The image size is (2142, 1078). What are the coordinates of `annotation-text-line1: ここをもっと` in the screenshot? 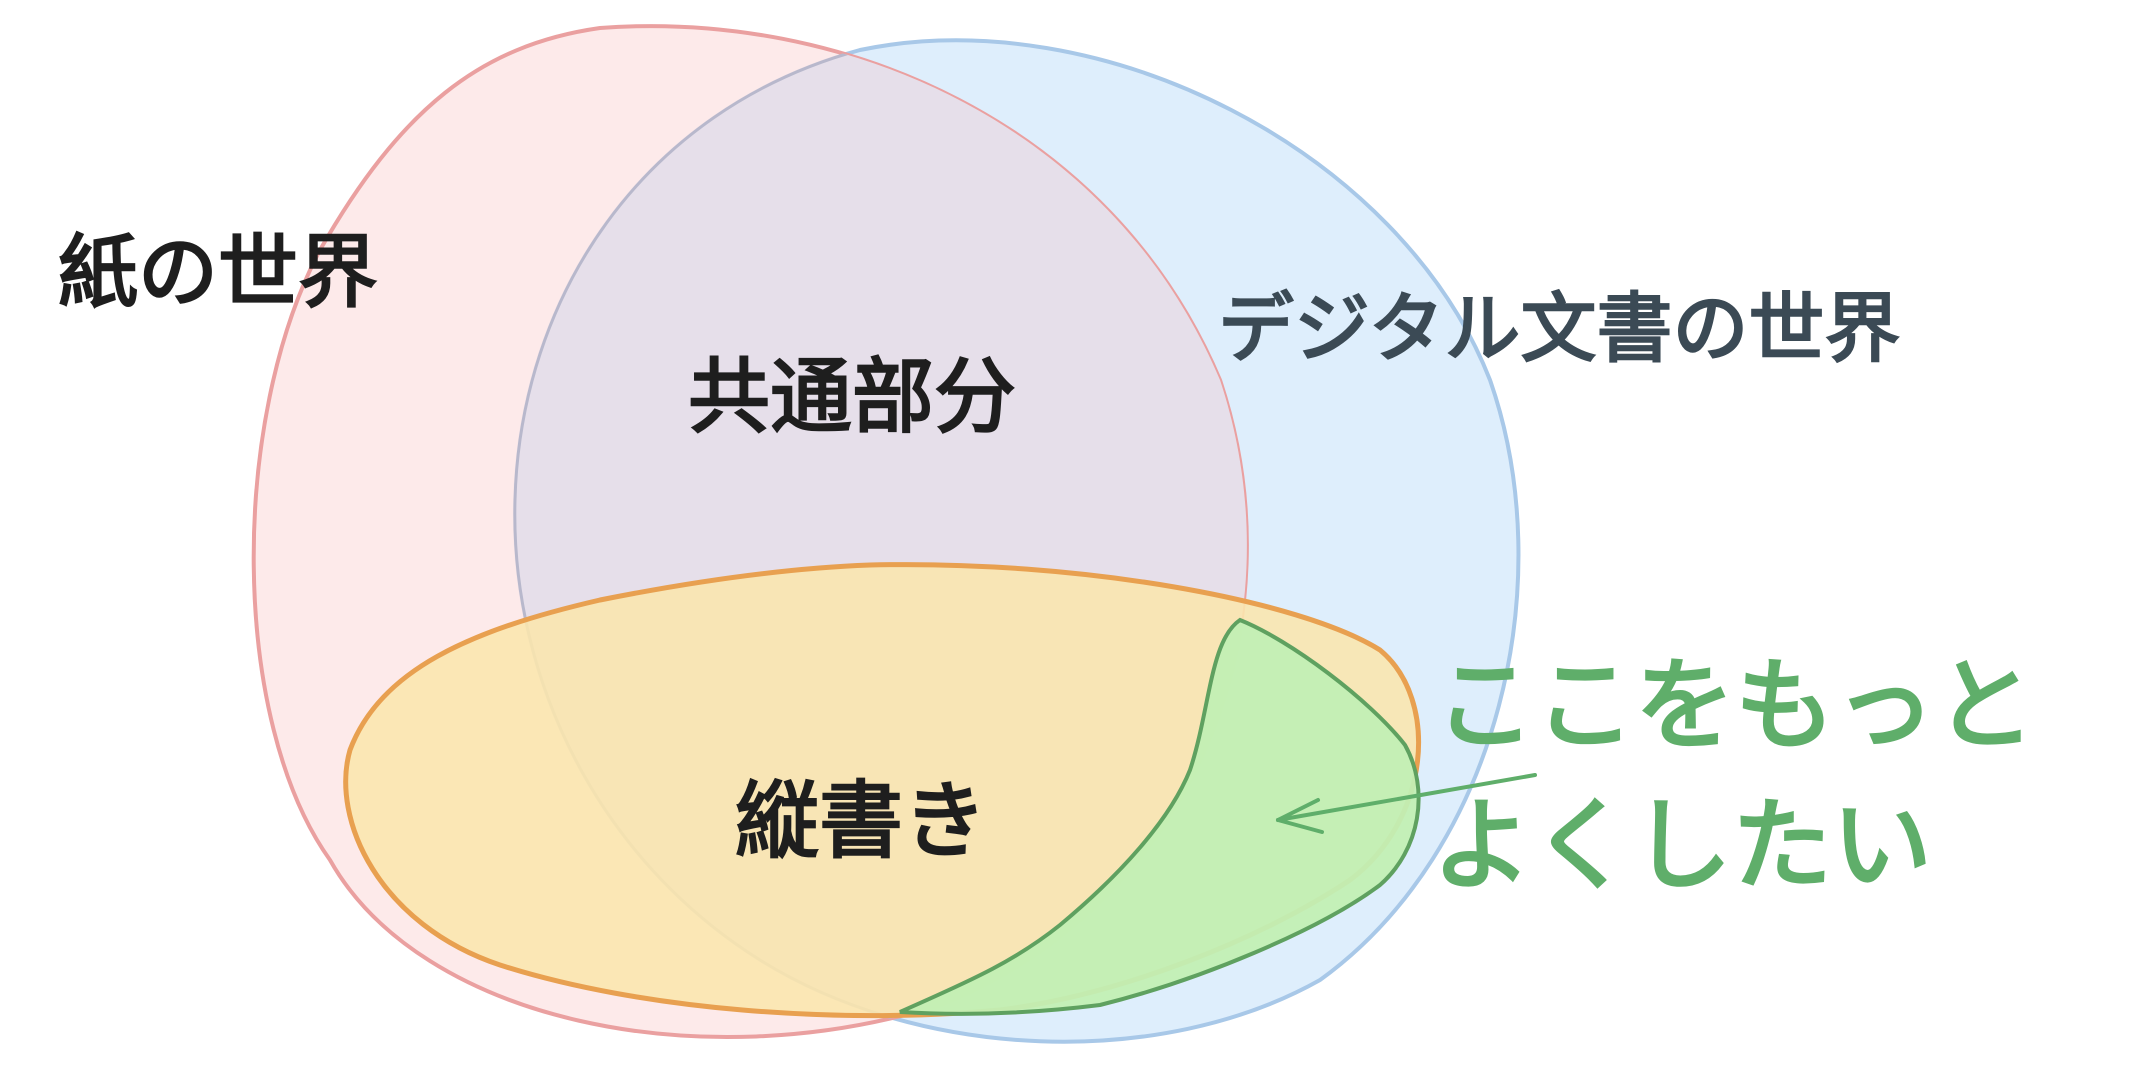 It's located at (1735, 705).